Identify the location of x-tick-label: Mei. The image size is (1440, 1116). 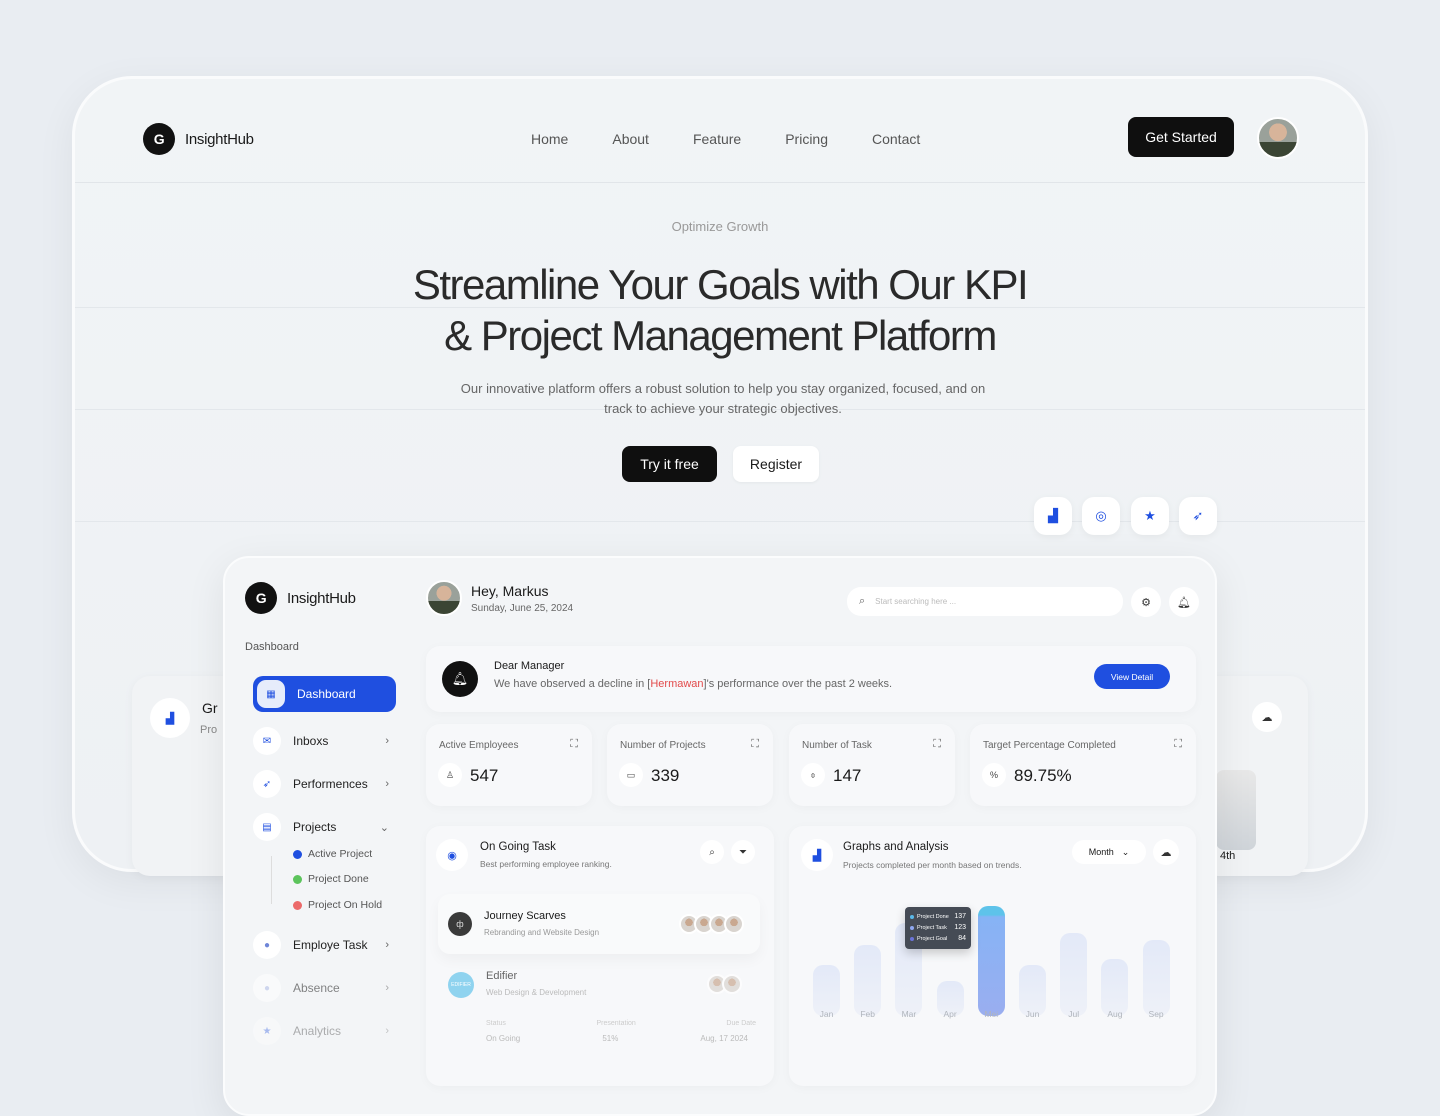
(991, 1014).